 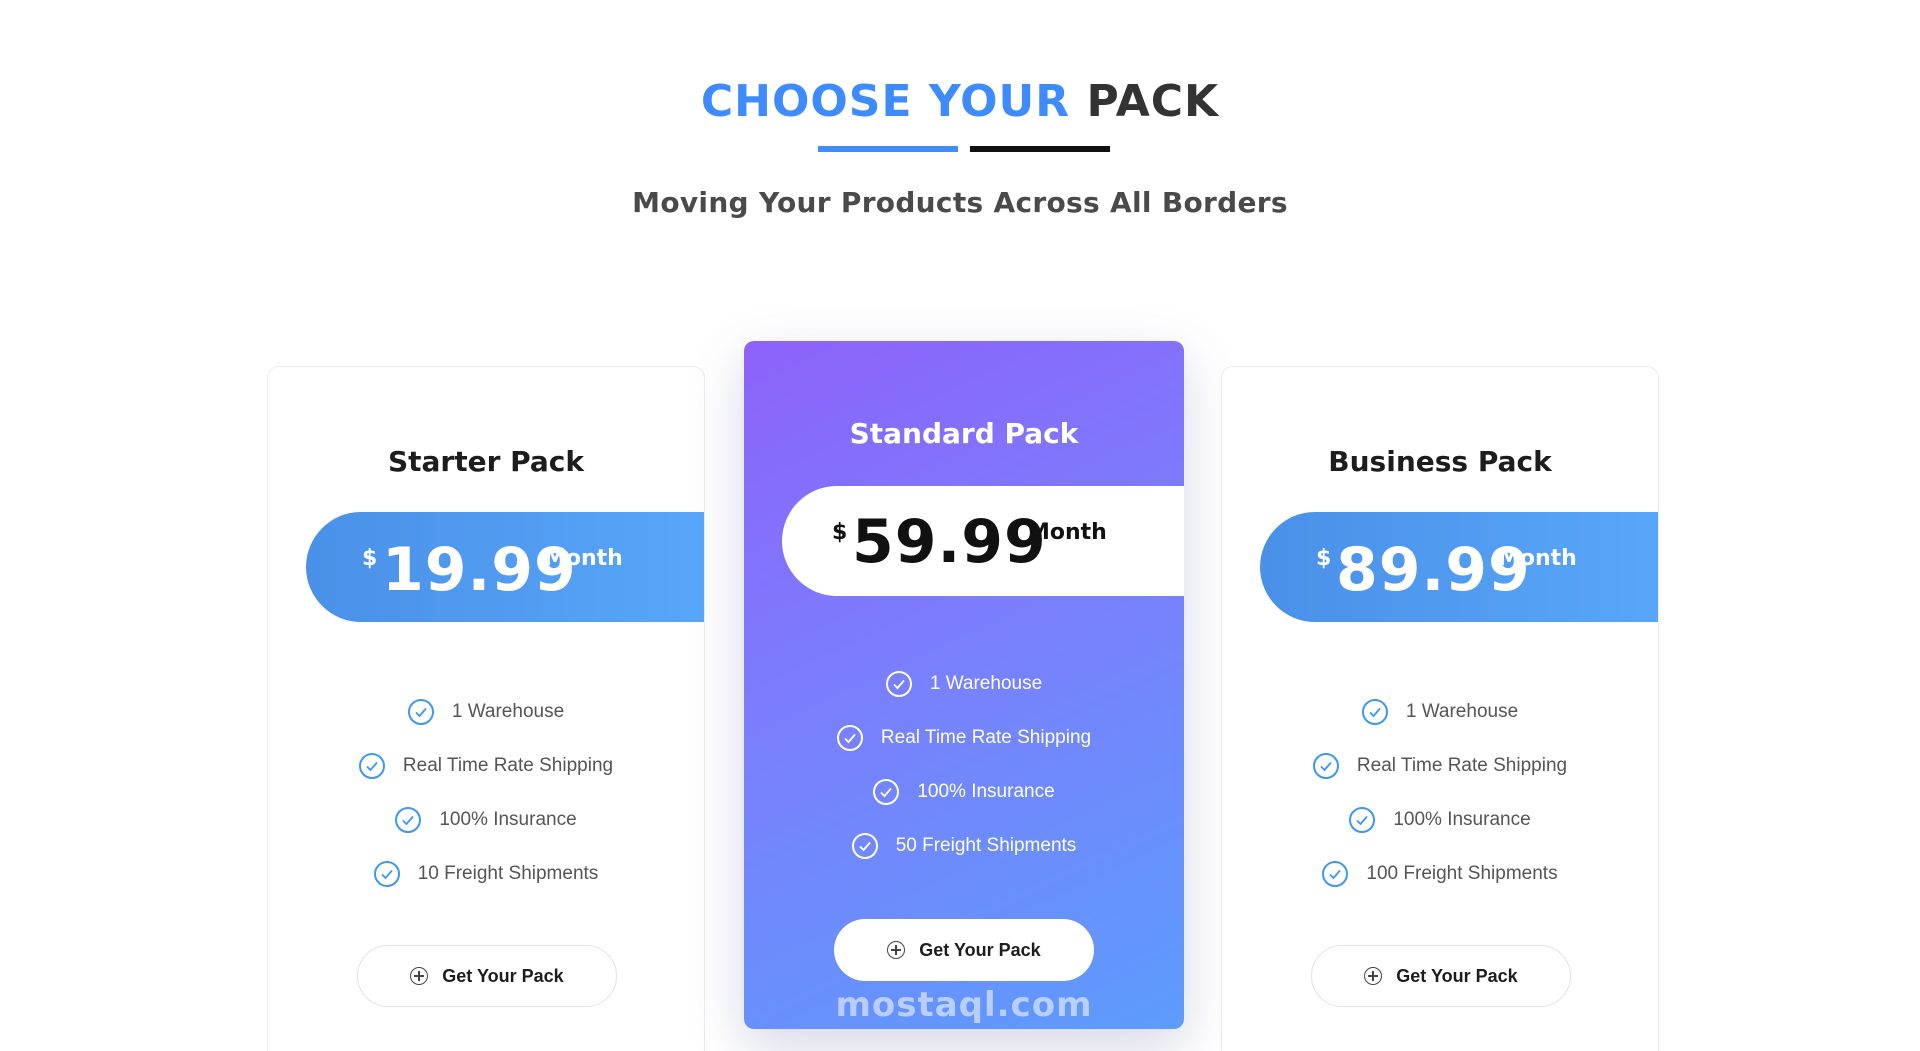 What do you see at coordinates (1040, 149) in the screenshot?
I see `title-underline-dark` at bounding box center [1040, 149].